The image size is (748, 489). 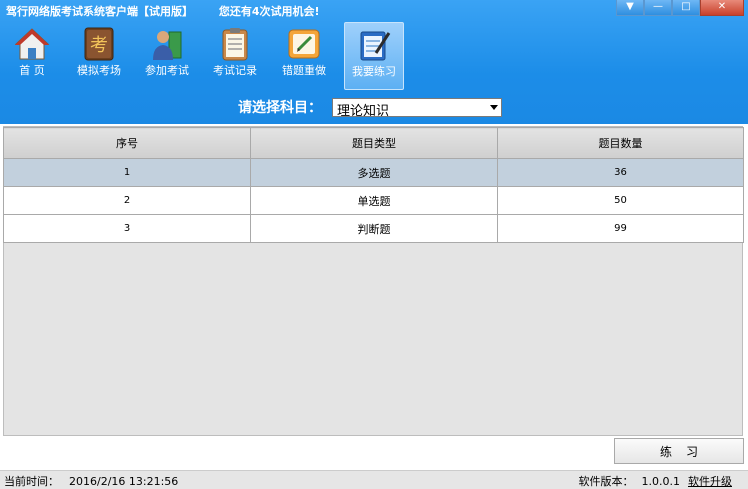 I want to click on time-value: 2016/2/16 13:21:56, so click(x=124, y=481).